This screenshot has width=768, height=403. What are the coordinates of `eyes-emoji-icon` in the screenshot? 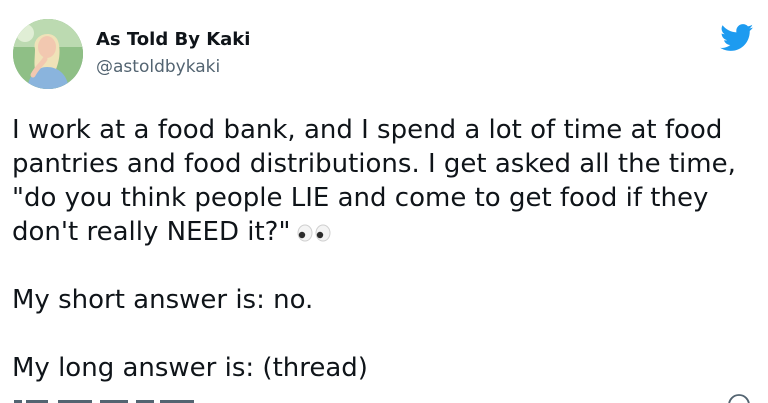 It's located at (314, 233).